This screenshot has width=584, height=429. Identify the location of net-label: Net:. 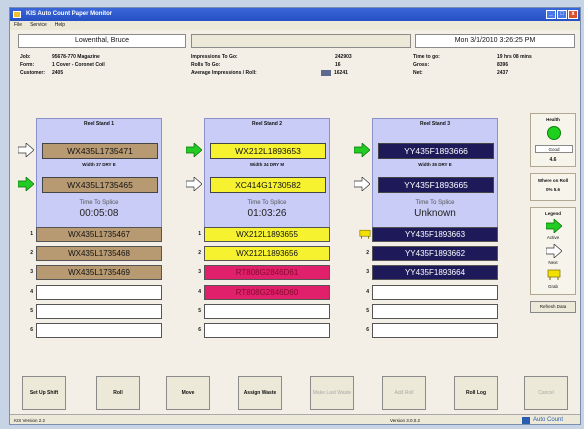
(418, 73).